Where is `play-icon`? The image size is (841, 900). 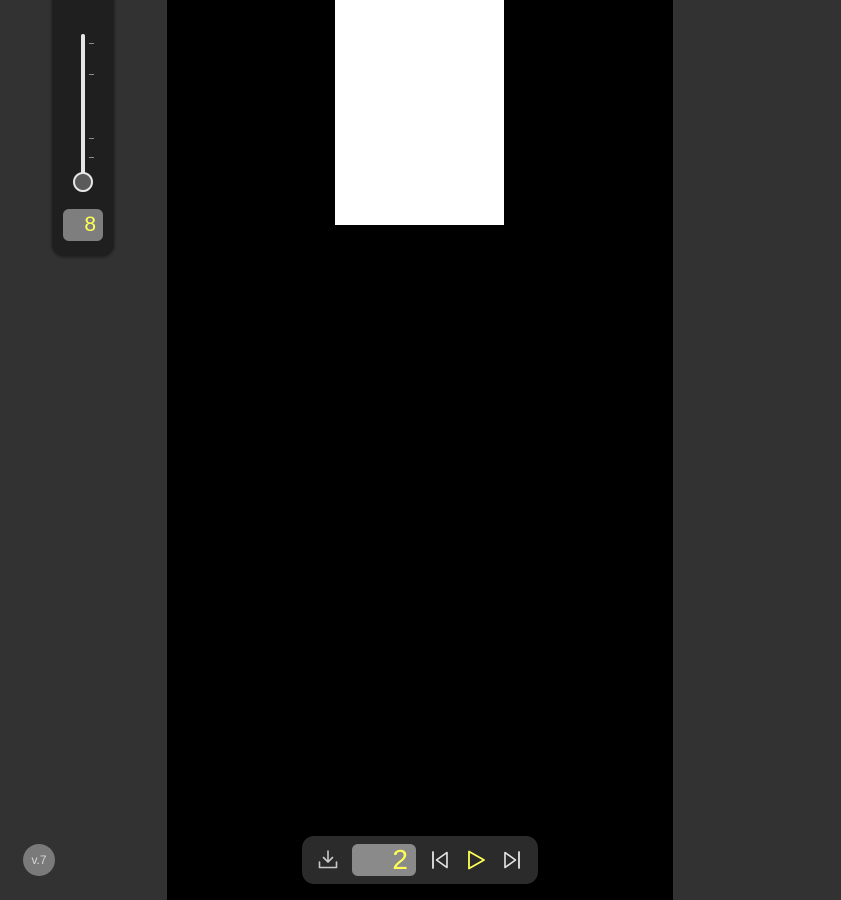 play-icon is located at coordinates (476, 860).